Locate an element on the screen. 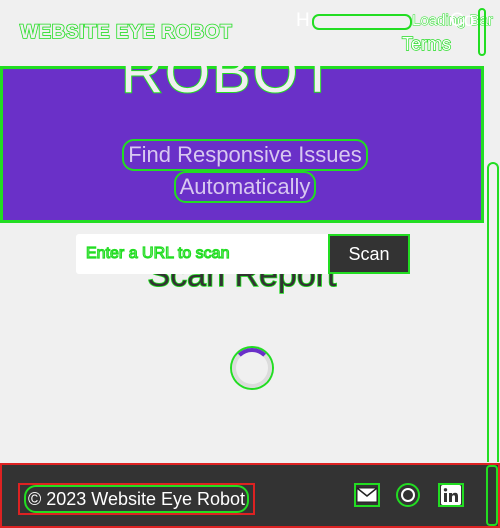 This screenshot has width=500, height=528. hero-subtitle-line2: Automatically is located at coordinates (245, 187).